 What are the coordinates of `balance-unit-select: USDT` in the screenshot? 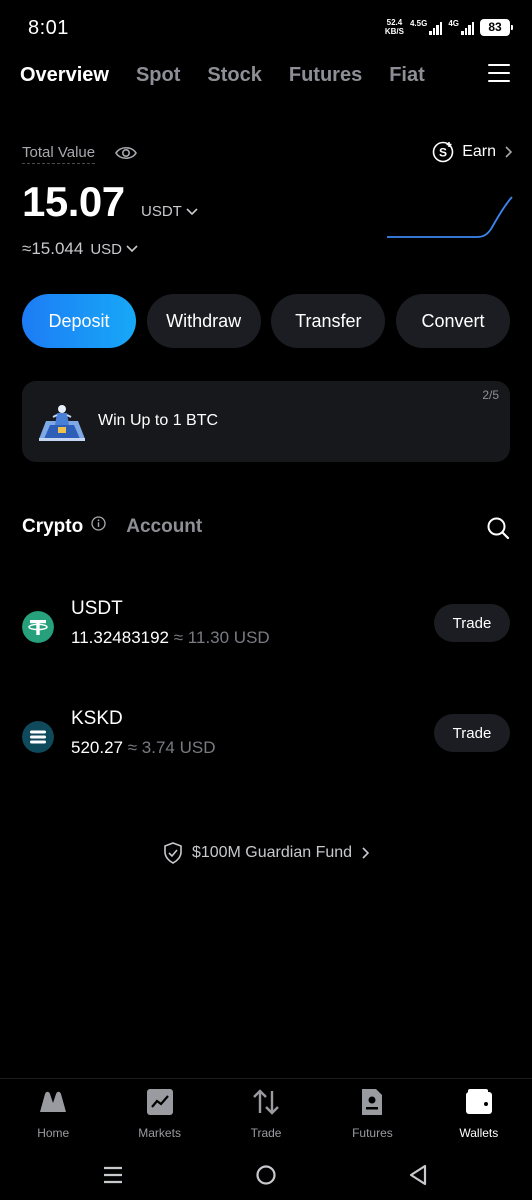 It's located at (169, 211).